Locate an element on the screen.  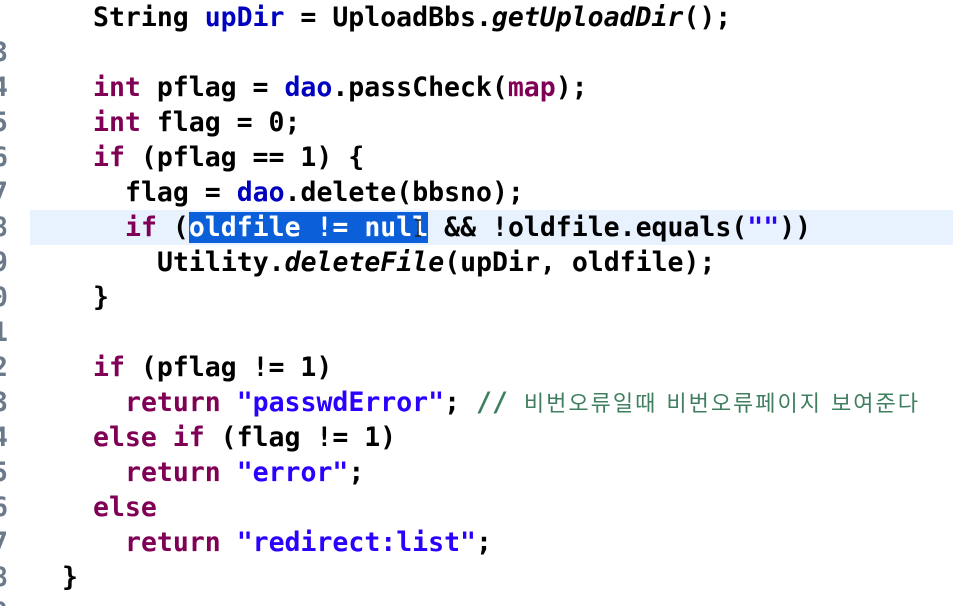
token-keyword: else is located at coordinates (125, 507).